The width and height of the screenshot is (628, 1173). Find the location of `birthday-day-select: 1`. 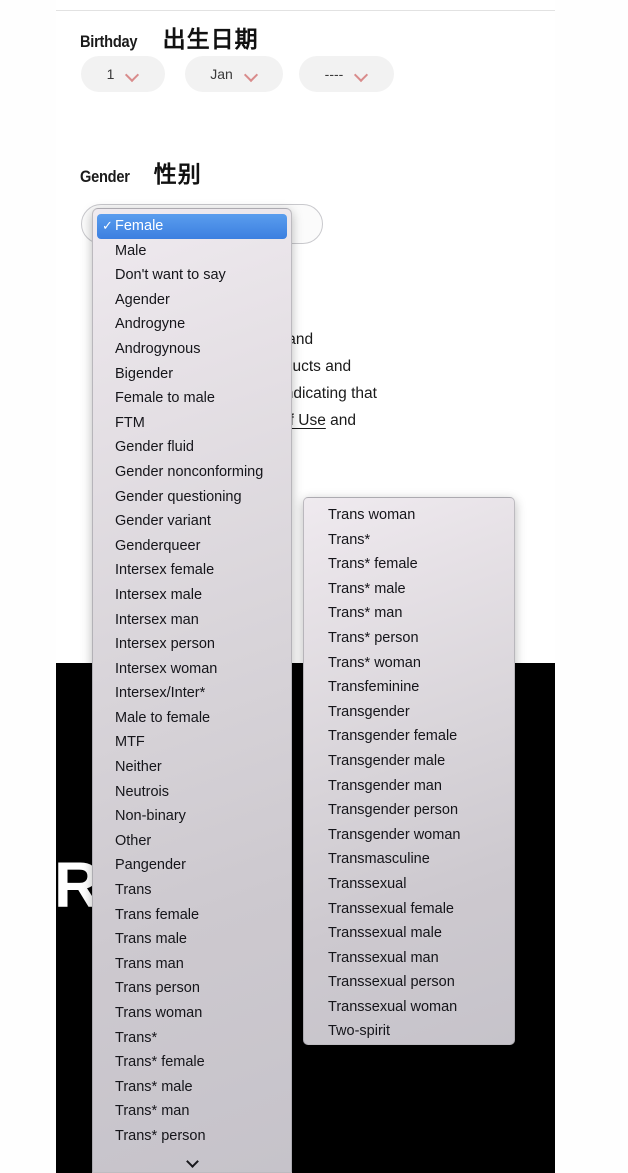

birthday-day-select: 1 is located at coordinates (123, 74).